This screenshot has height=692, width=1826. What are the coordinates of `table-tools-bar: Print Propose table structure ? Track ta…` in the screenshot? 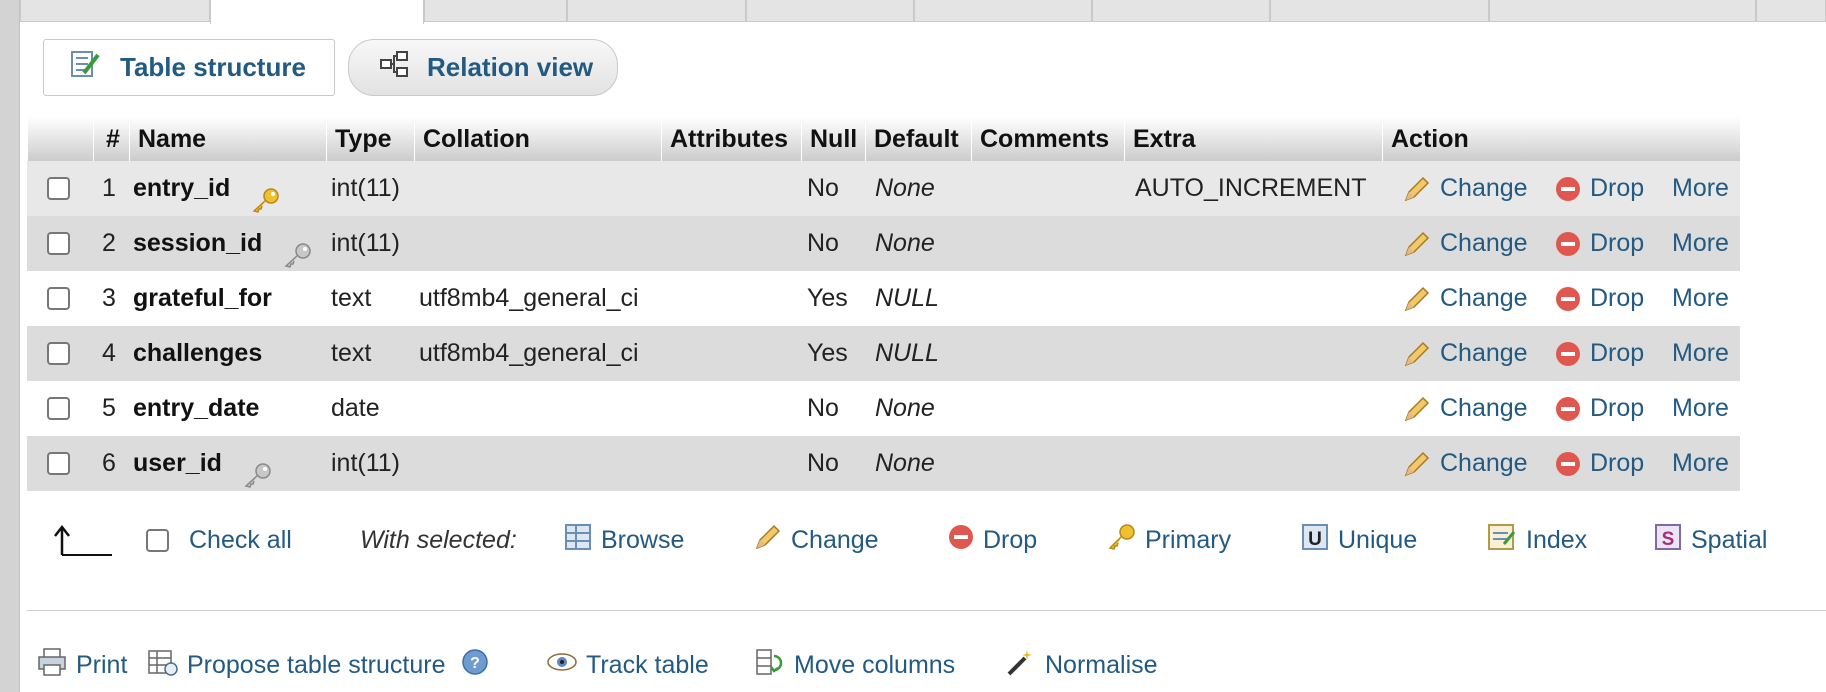 It's located at (920, 665).